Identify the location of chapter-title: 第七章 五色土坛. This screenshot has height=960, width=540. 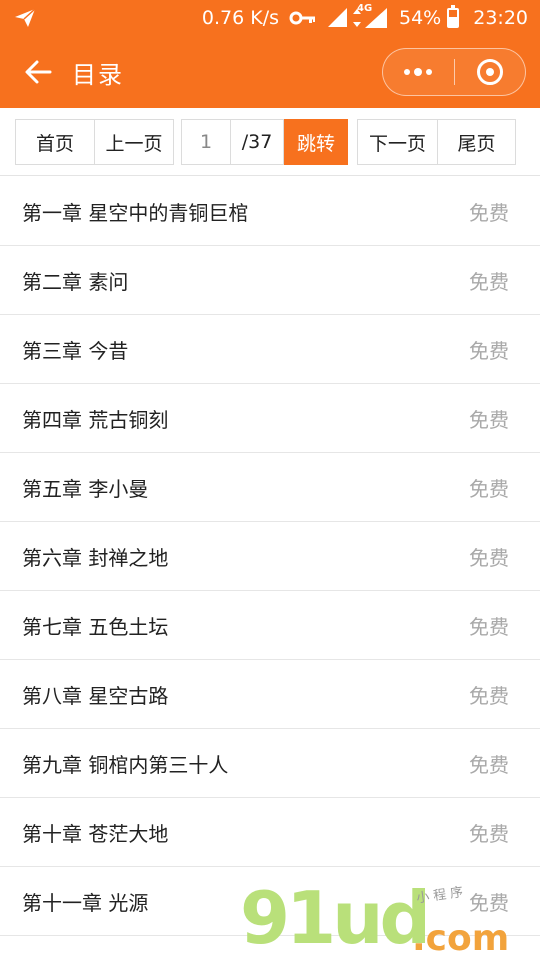
(95, 626).